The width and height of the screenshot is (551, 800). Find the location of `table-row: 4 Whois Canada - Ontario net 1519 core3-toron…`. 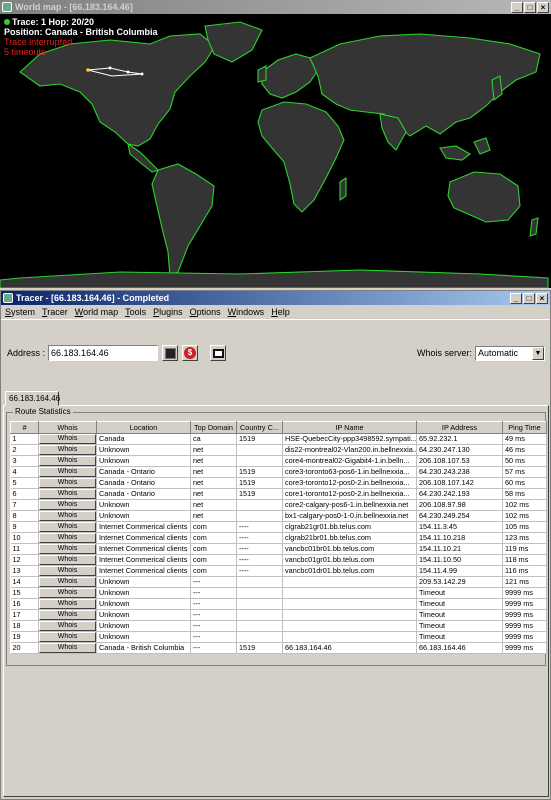

table-row: 4 Whois Canada - Ontario net 1519 core3-toron… is located at coordinates (278, 472).